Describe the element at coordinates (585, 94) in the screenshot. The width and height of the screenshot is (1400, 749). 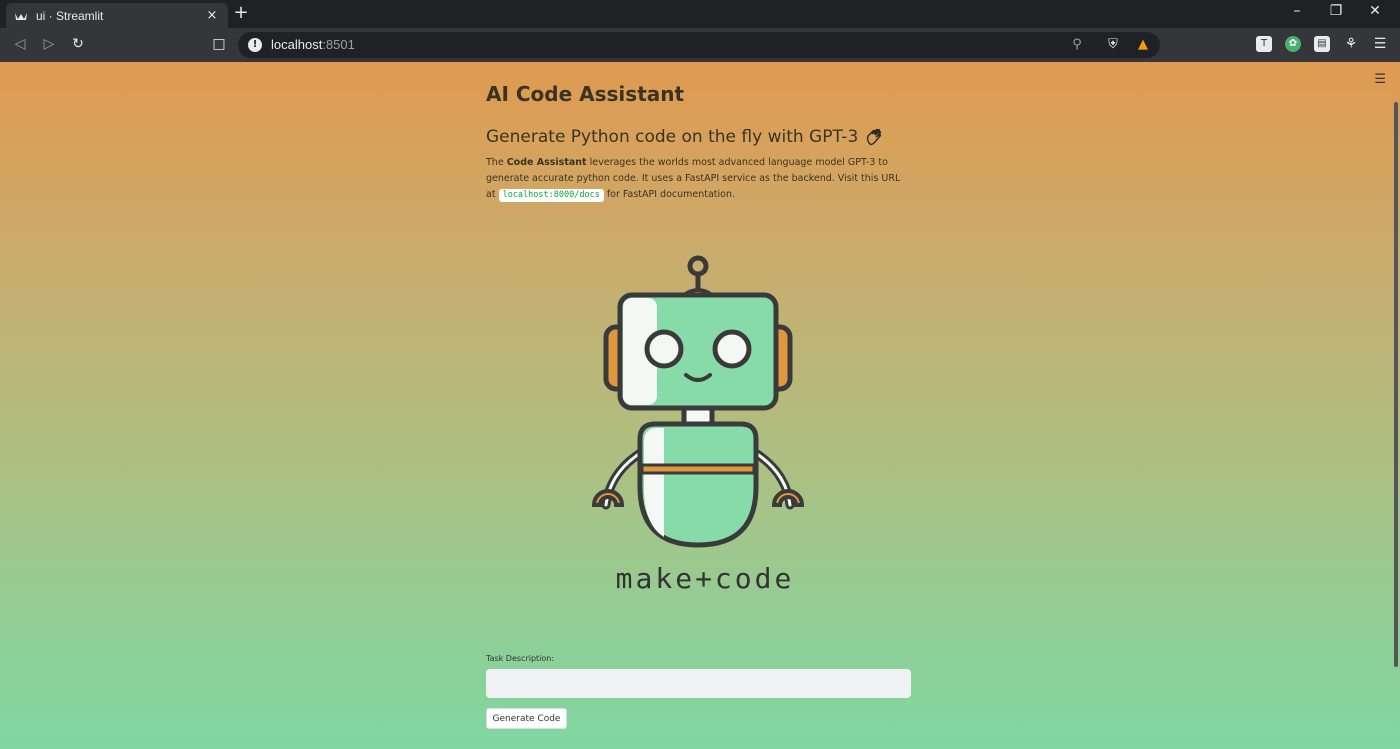
I see `page-title: AI Code Assistant` at that location.